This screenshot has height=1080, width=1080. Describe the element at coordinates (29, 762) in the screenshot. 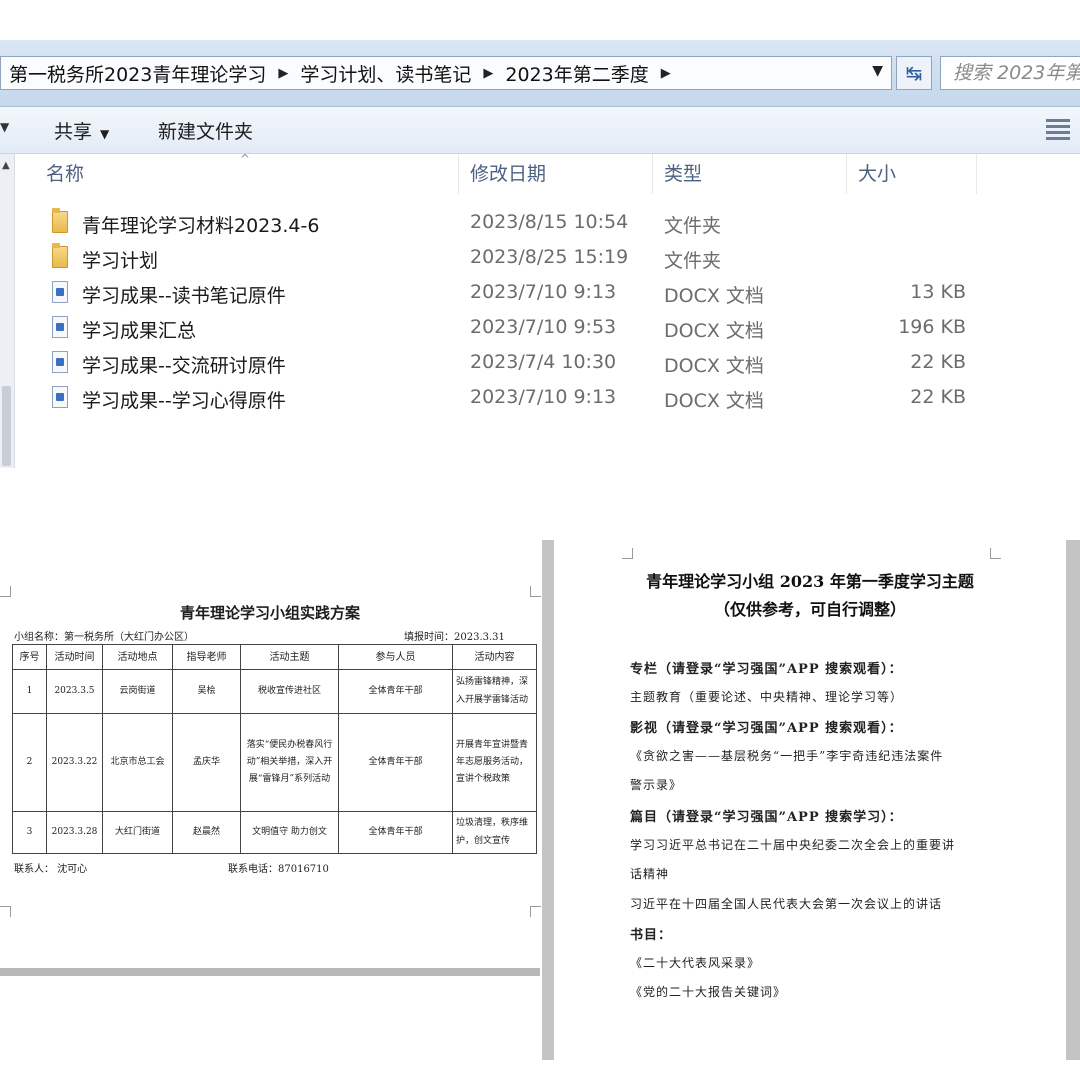

I see `table-cell: 2` at that location.